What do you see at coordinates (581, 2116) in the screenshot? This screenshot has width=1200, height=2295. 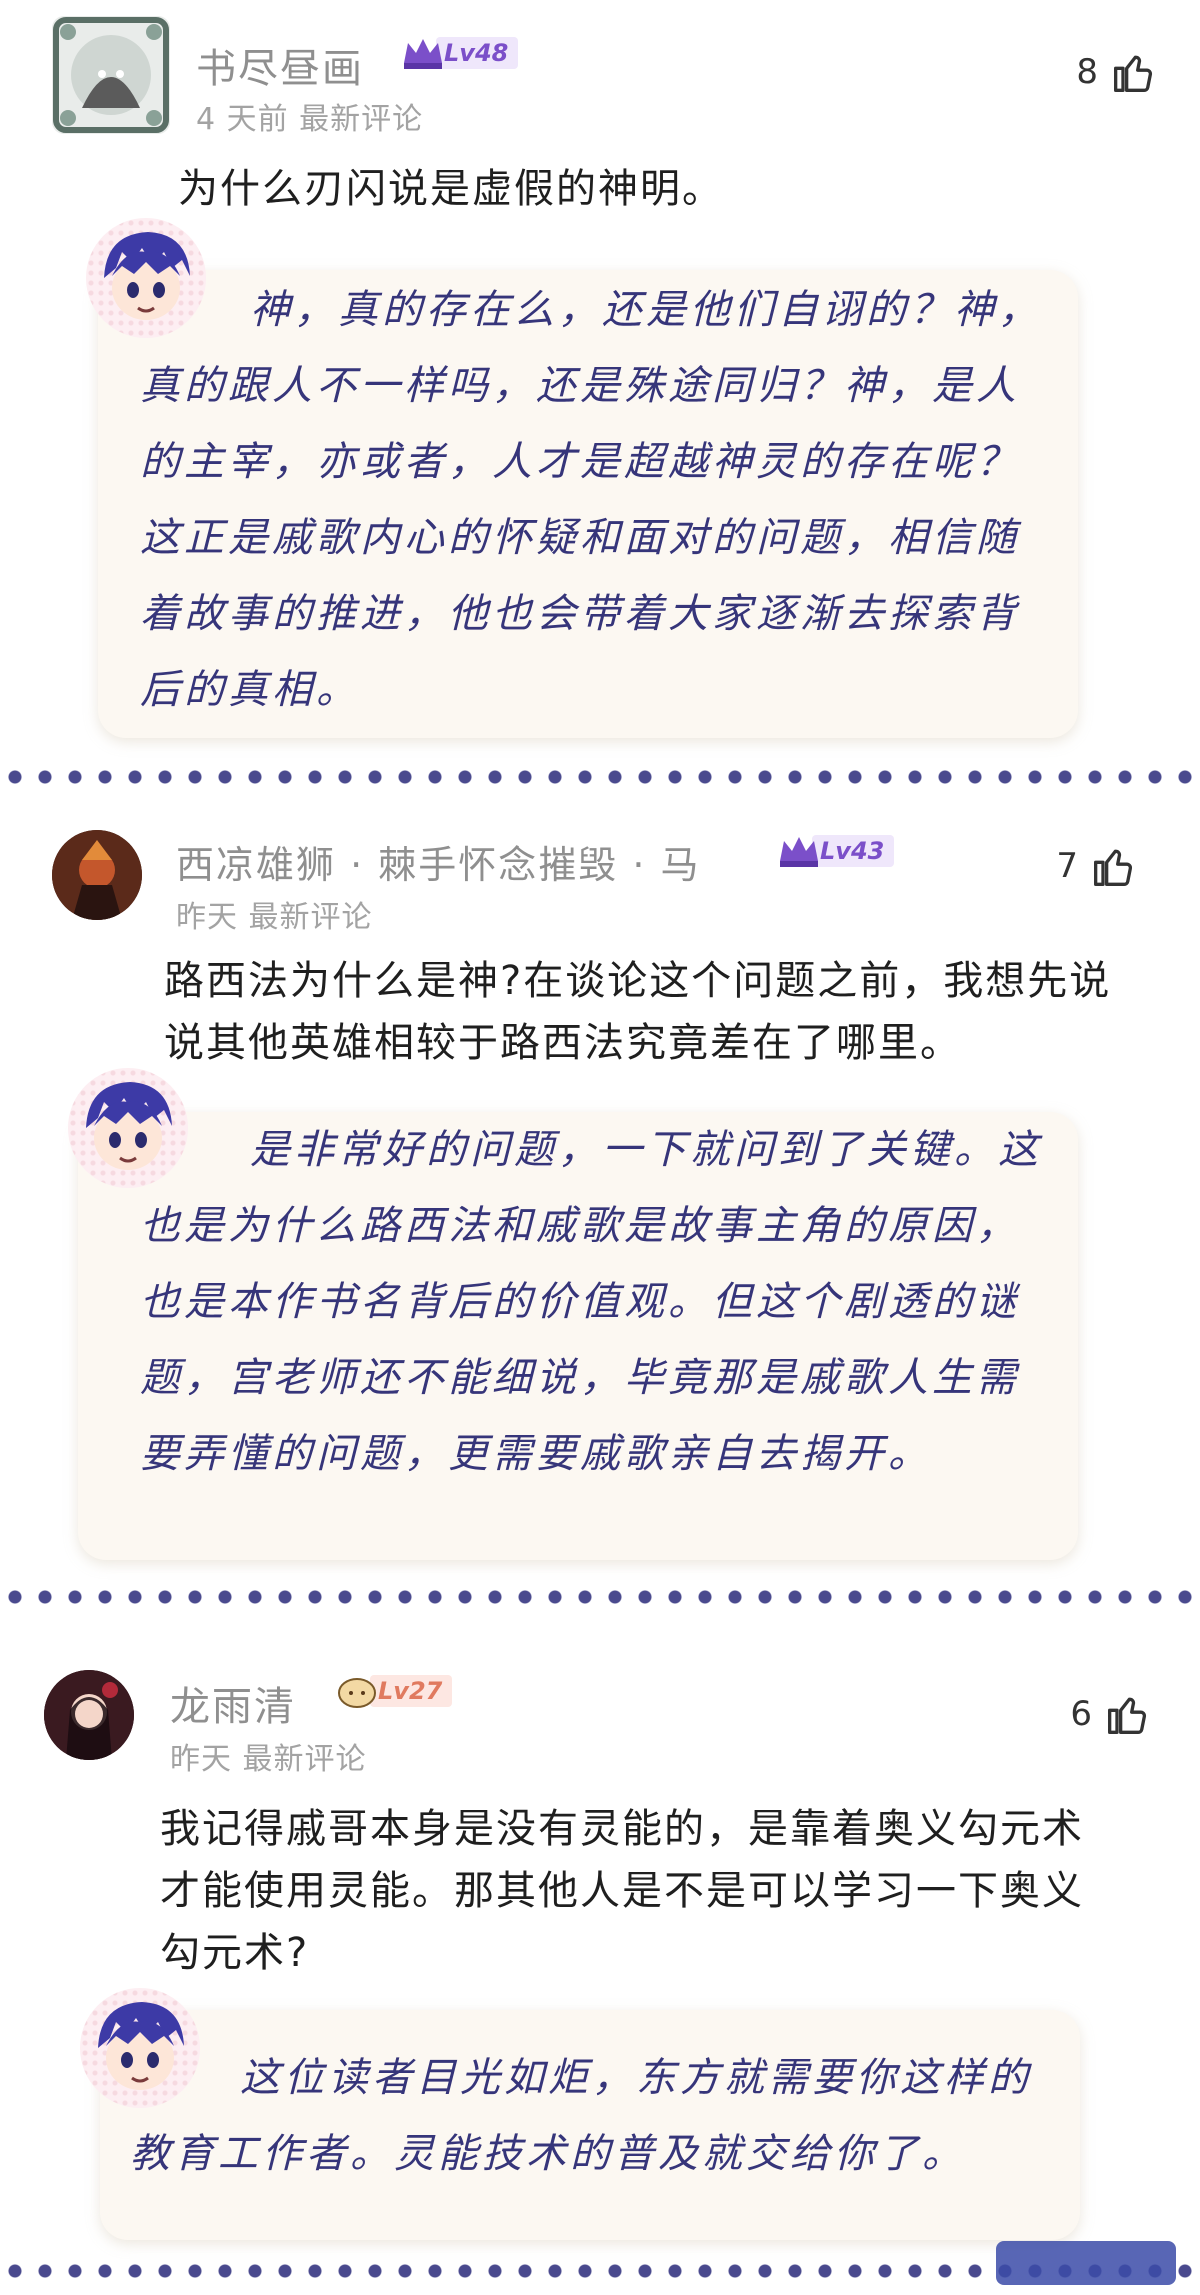 I see `author-reply-text: 这位读者目光如炬，东方就需要你这样的教育工作者。灵能技术的普及就交给你了。` at bounding box center [581, 2116].